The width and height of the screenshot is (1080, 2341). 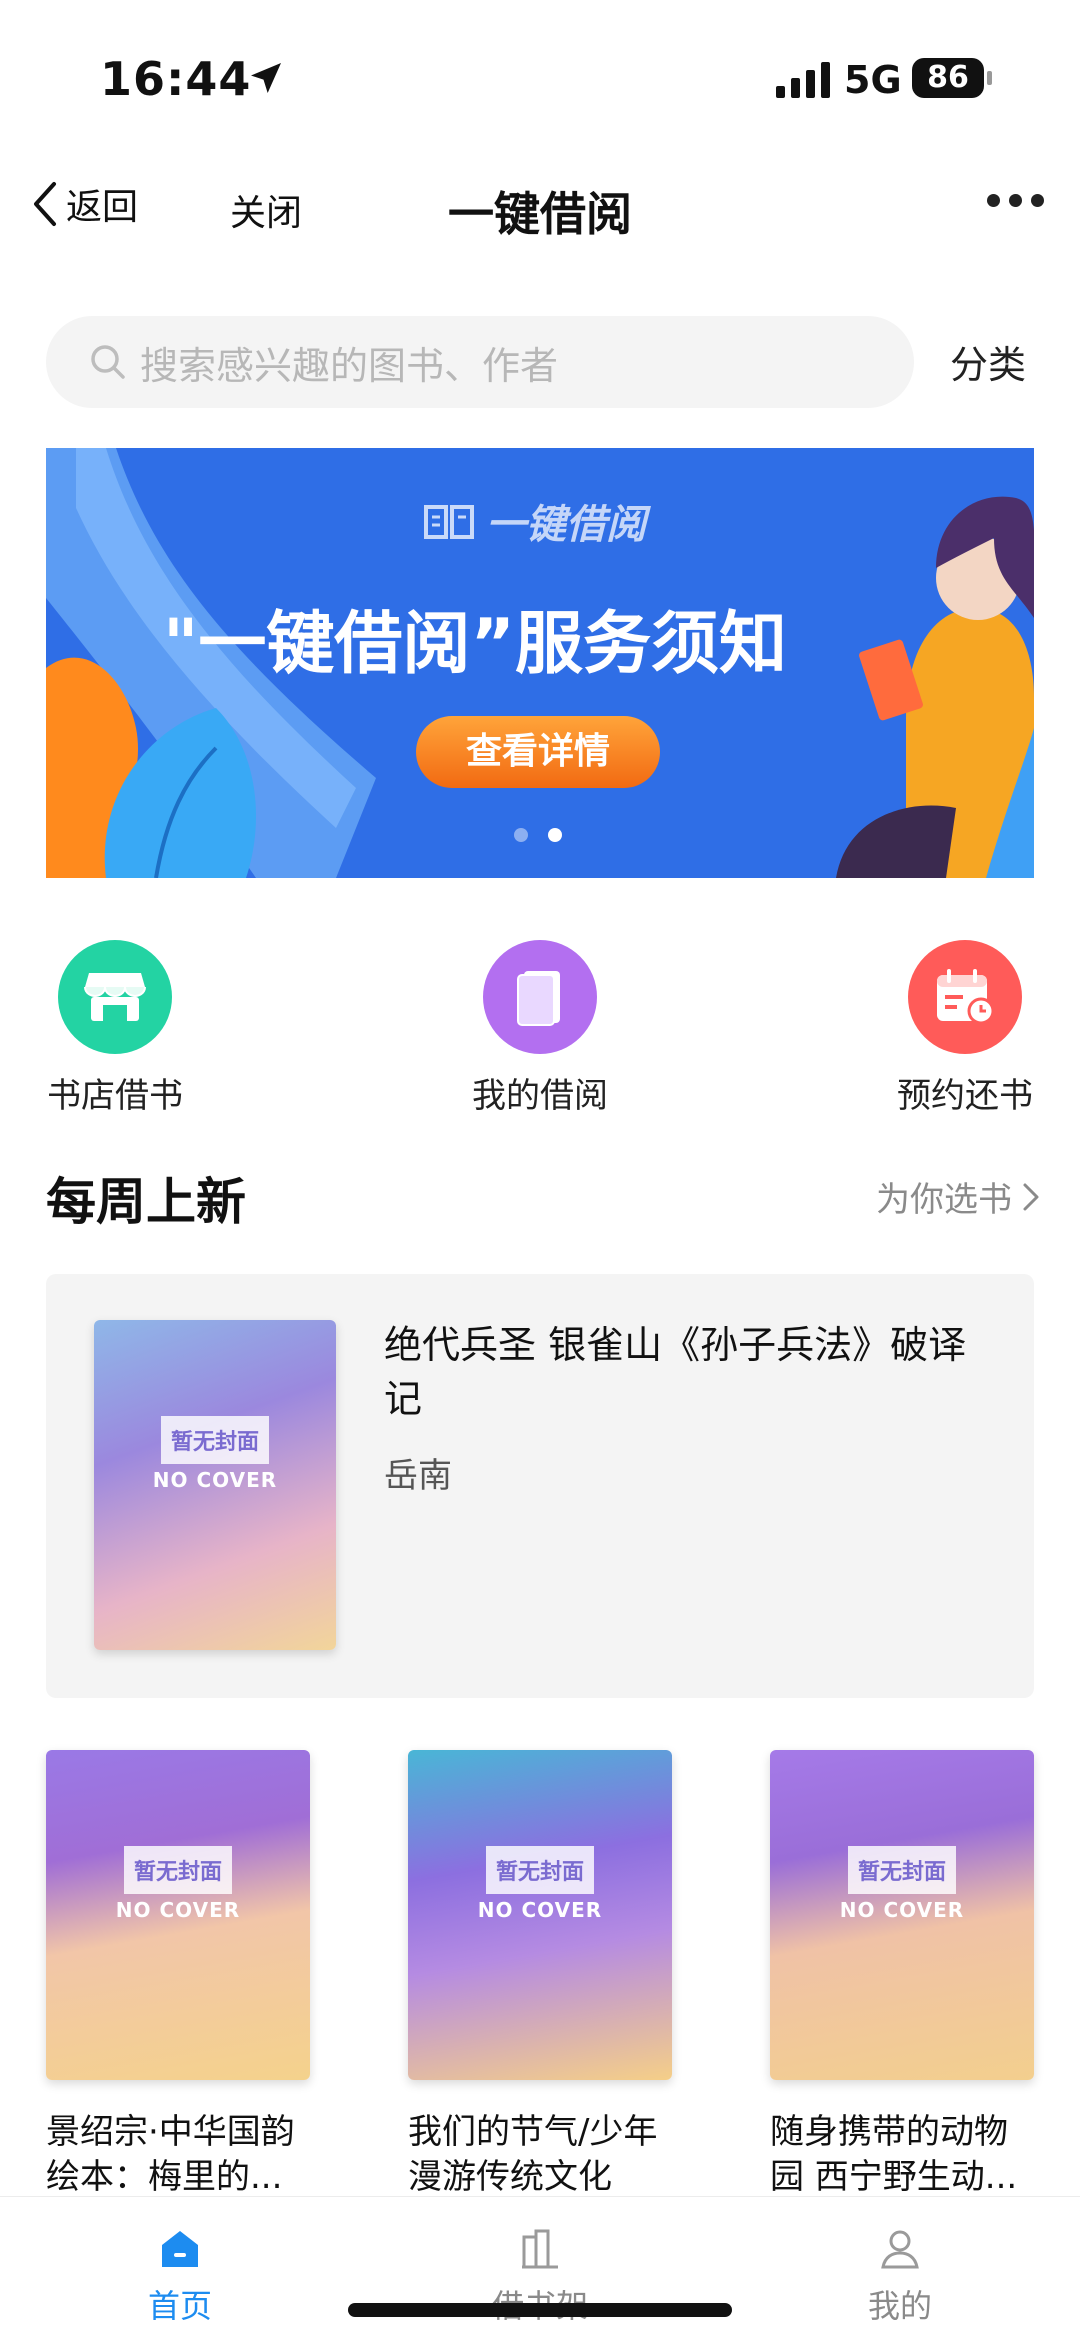 What do you see at coordinates (540, 1096) in the screenshot?
I see `quick-action-label: 我的借阅` at bounding box center [540, 1096].